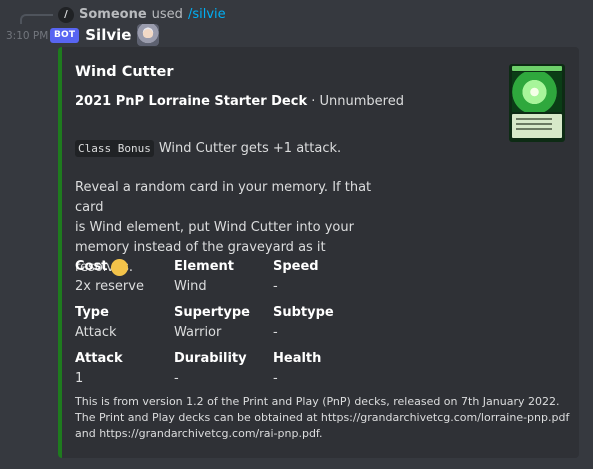  Describe the element at coordinates (122, 369) in the screenshot. I see `field-attack: Attack 1` at that location.